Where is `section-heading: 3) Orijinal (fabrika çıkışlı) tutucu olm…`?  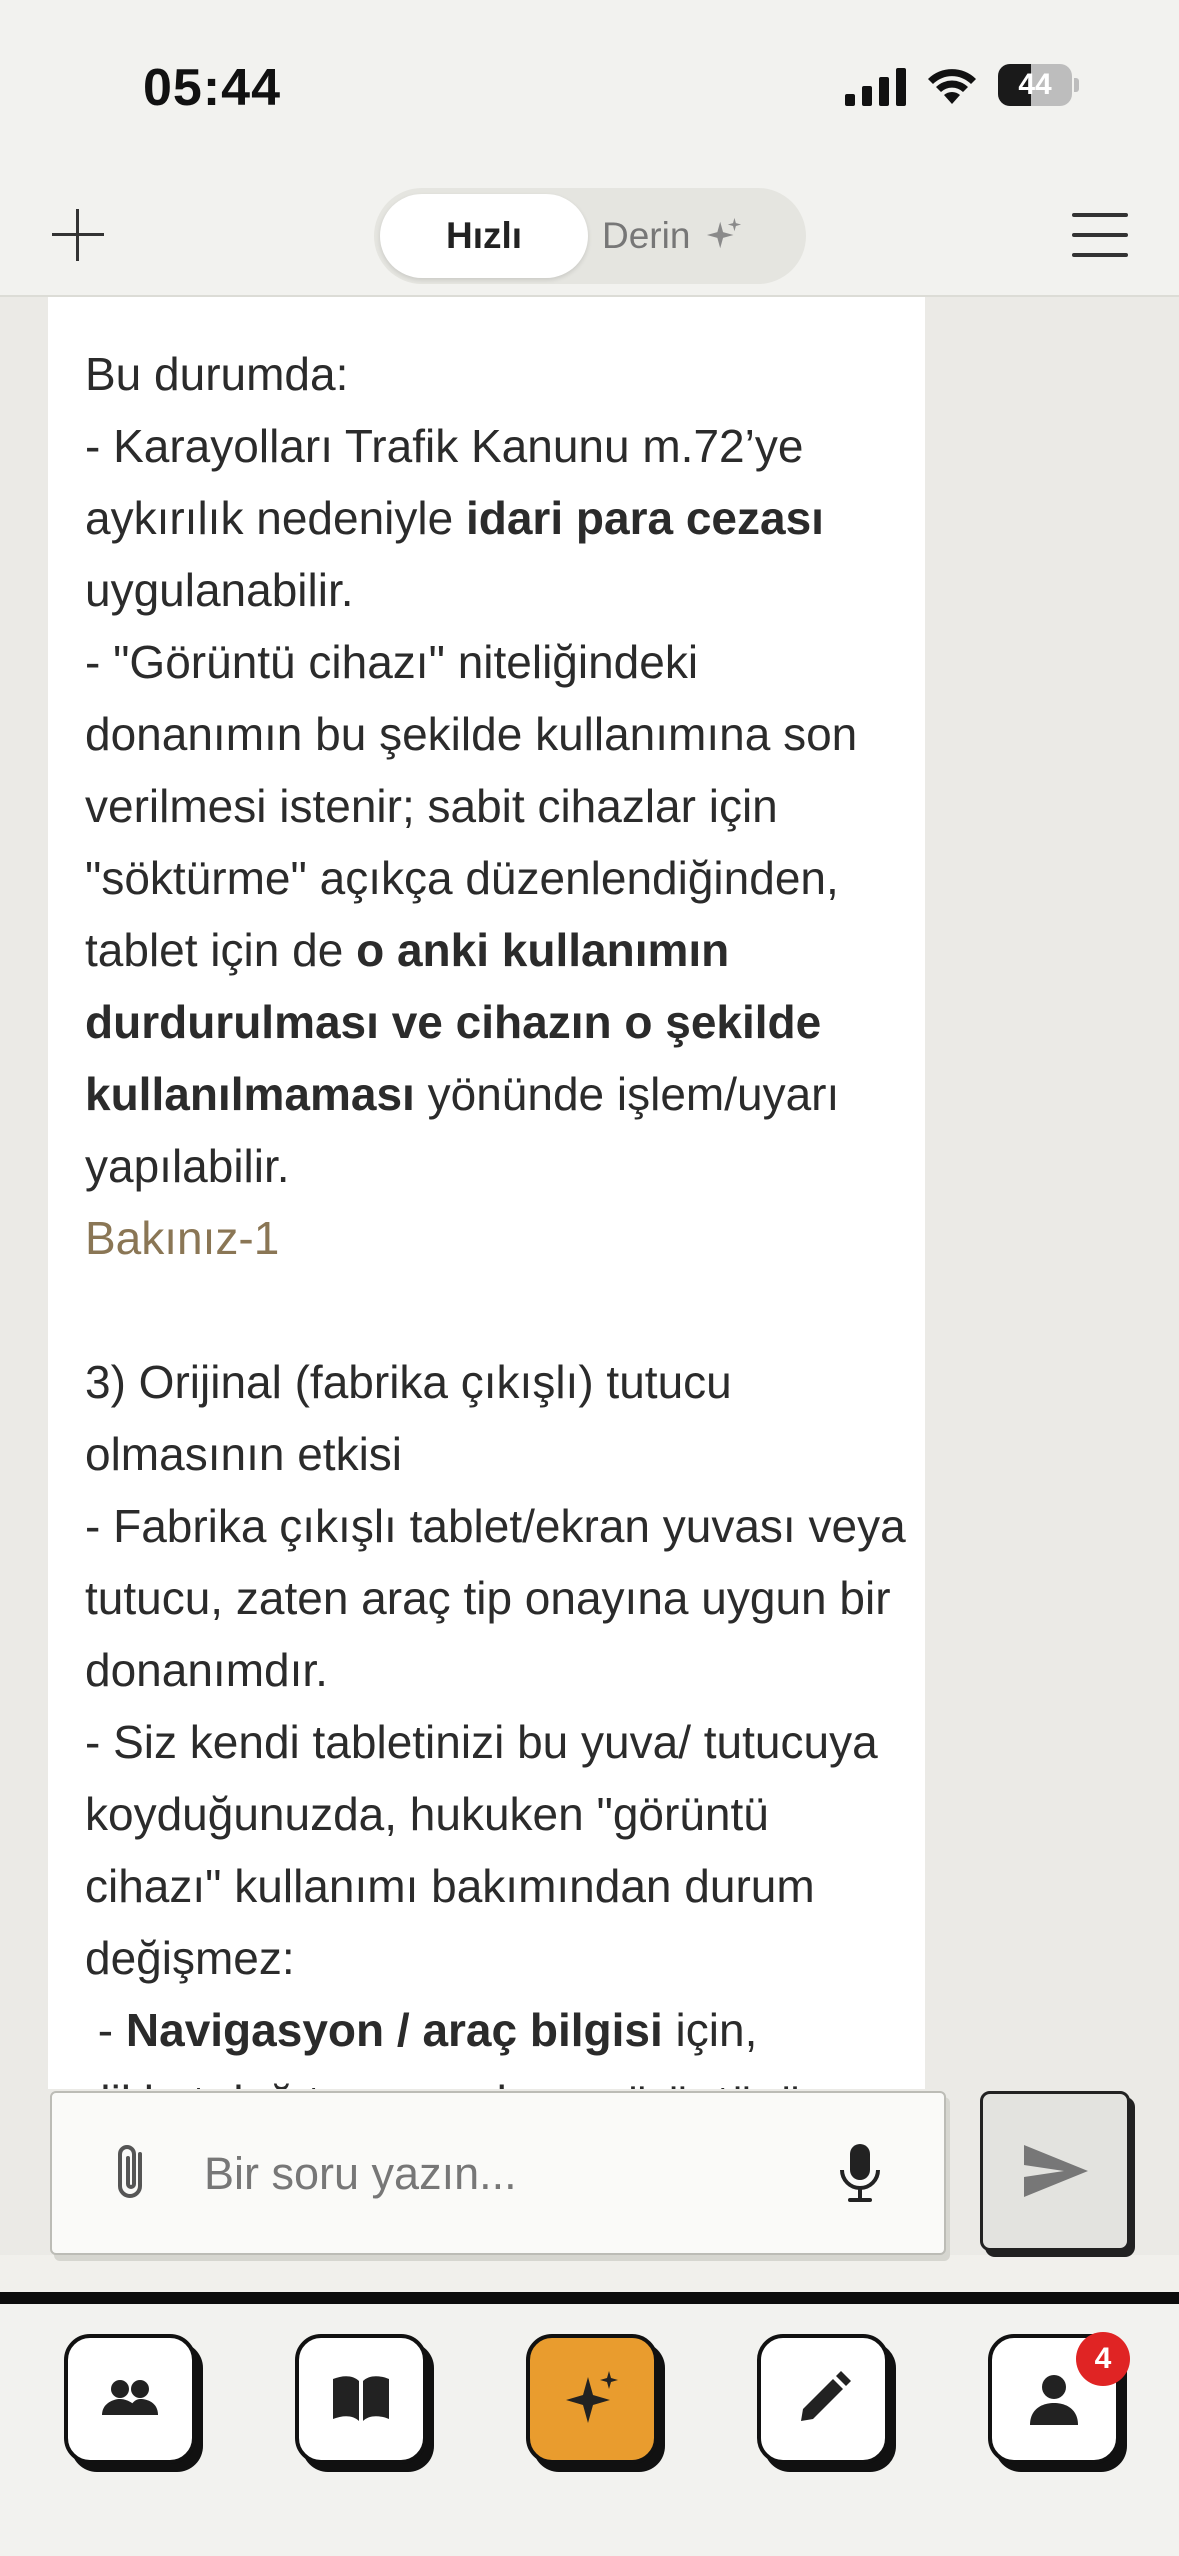 section-heading: 3) Orijinal (fabrika çıkışlı) tutucu olm… is located at coordinates (408, 1418).